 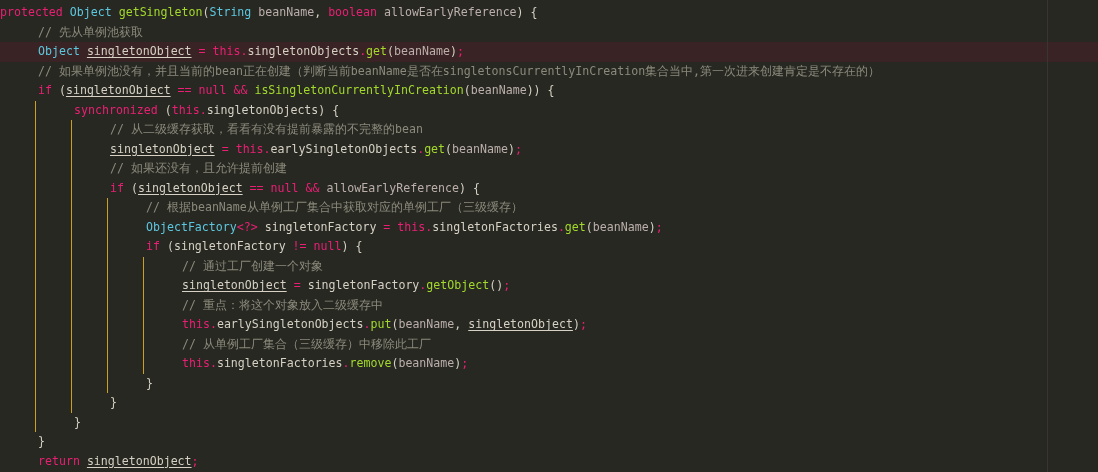 What do you see at coordinates (90, 32) in the screenshot?
I see `code-line: // 先从单例池获取` at bounding box center [90, 32].